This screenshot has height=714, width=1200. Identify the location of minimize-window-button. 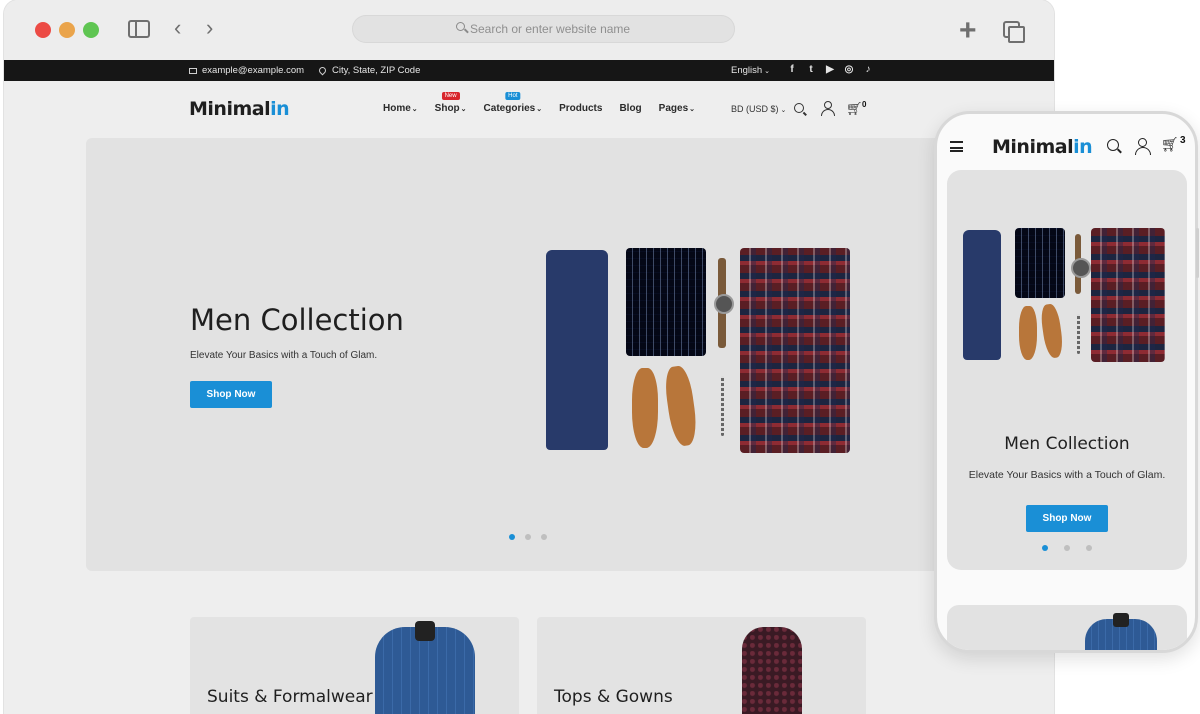
(67, 30).